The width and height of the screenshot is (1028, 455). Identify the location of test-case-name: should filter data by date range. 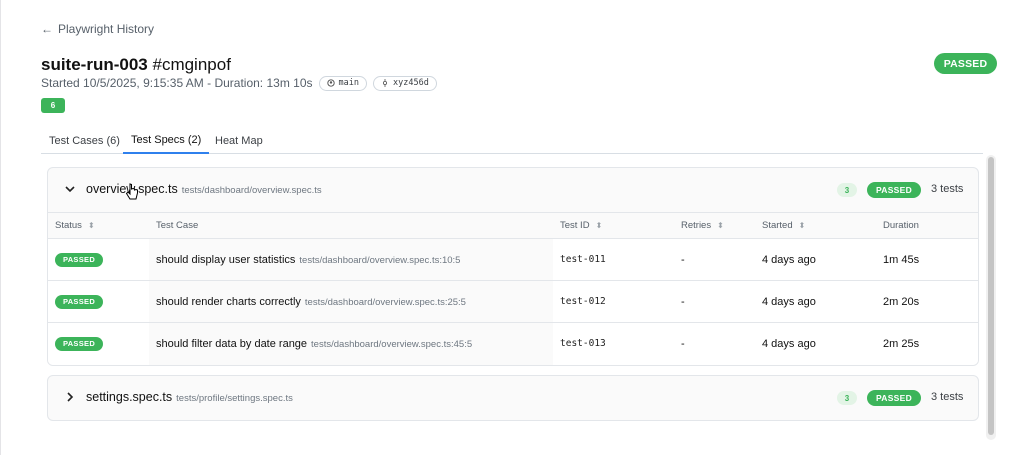
(232, 343).